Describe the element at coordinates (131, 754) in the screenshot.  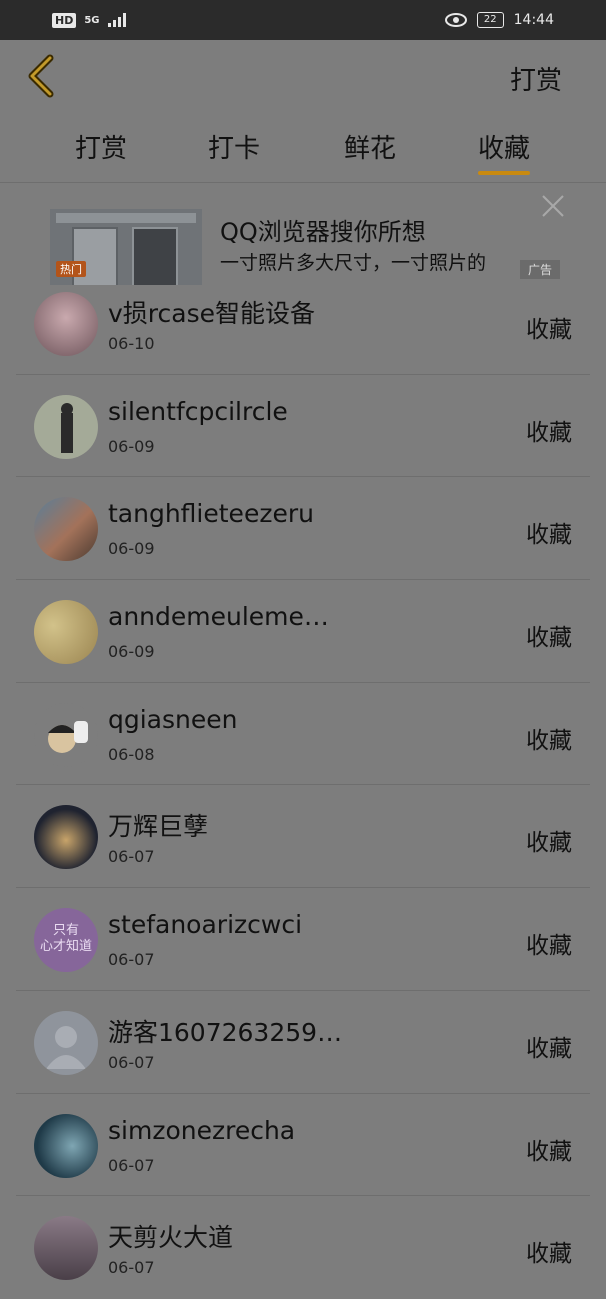
I see `date-label: 06-08` at that location.